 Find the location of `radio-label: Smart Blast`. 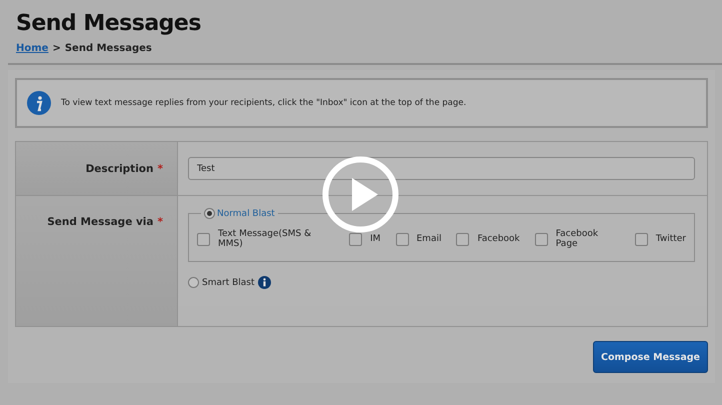

radio-label: Smart Blast is located at coordinates (228, 283).